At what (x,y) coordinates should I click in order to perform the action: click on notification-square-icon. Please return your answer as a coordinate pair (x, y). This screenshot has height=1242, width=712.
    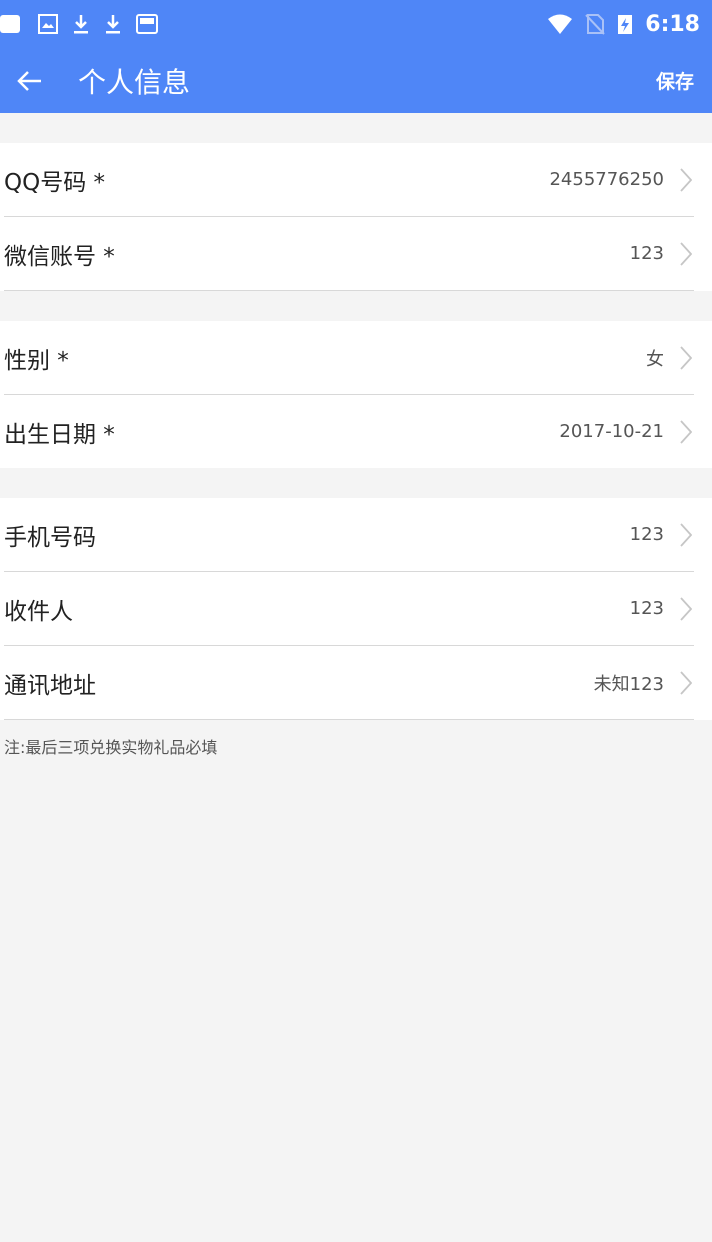
    Looking at the image, I should click on (12, 24).